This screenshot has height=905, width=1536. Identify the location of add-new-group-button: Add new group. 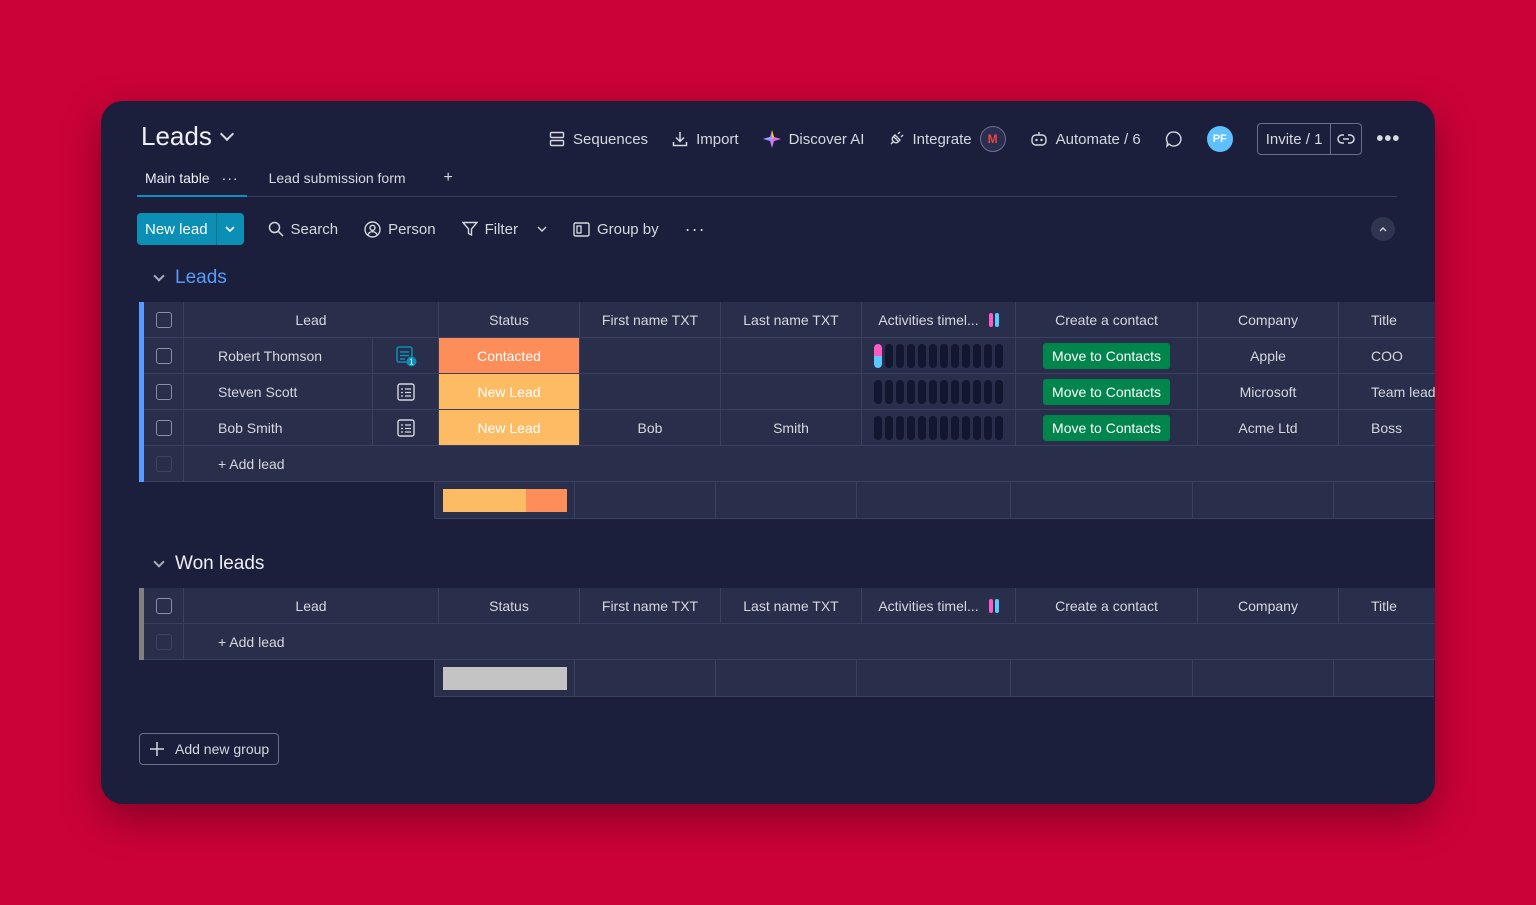
(209, 749).